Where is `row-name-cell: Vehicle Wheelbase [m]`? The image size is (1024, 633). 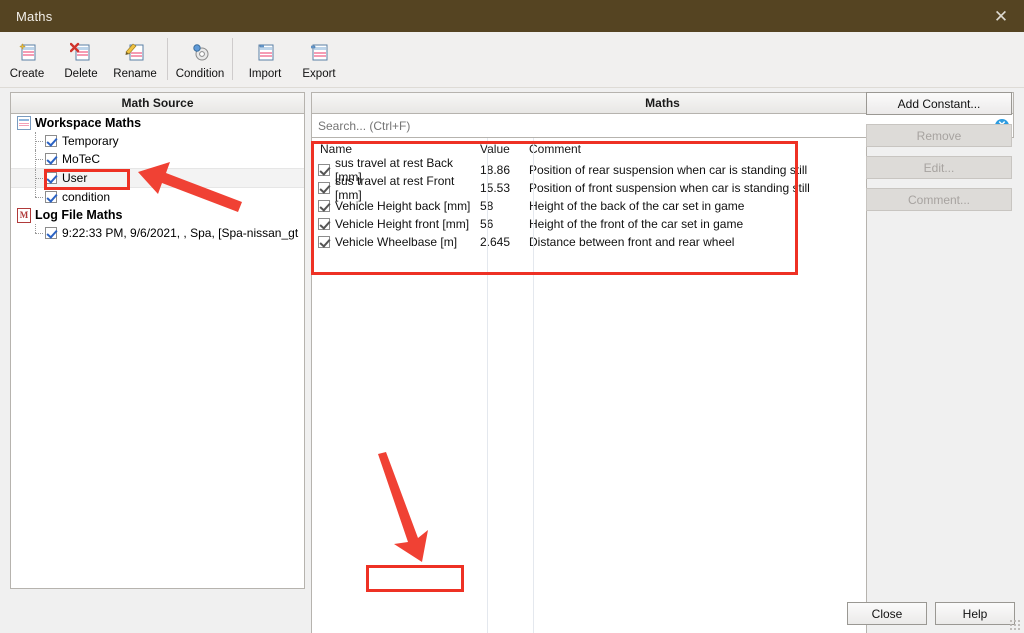 row-name-cell: Vehicle Wheelbase [m] is located at coordinates (396, 242).